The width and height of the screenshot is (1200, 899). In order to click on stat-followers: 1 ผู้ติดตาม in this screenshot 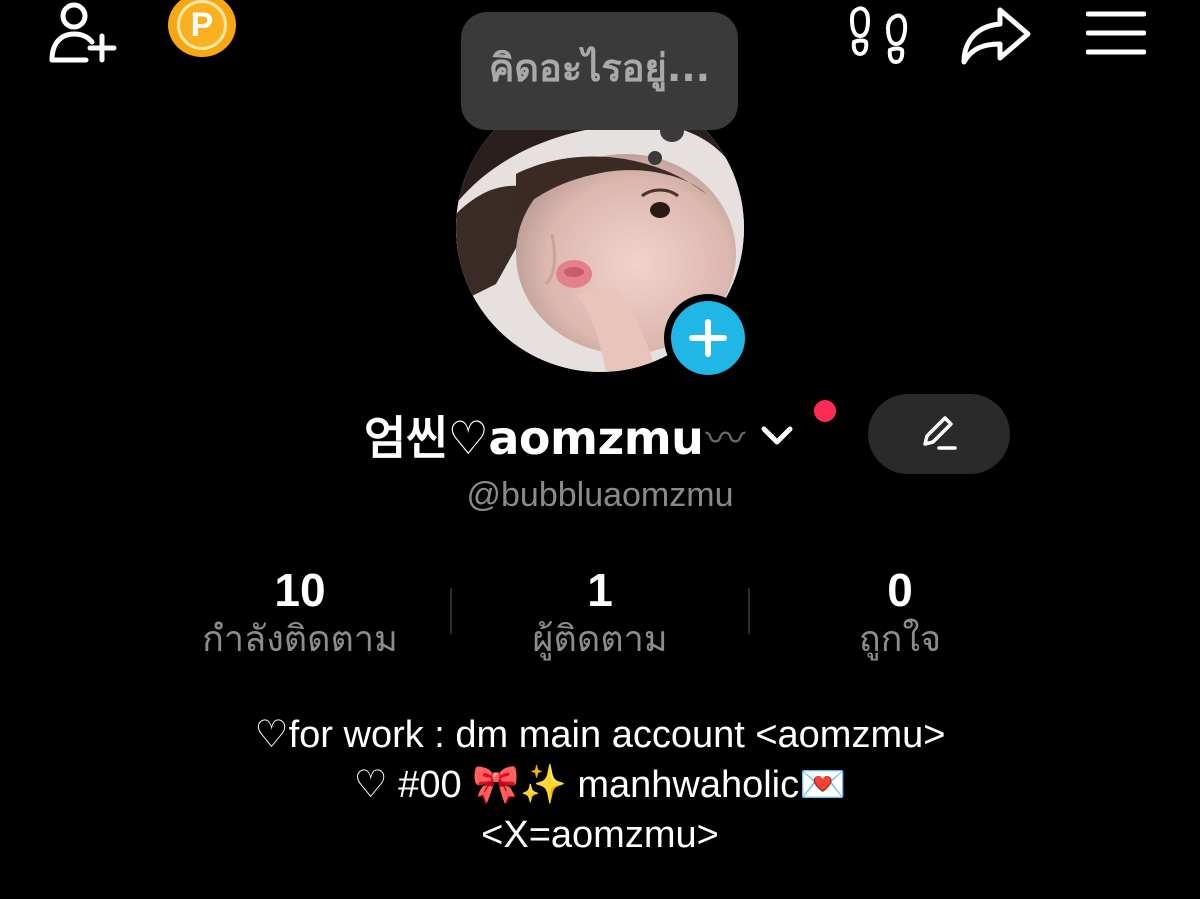, I will do `click(600, 617)`.